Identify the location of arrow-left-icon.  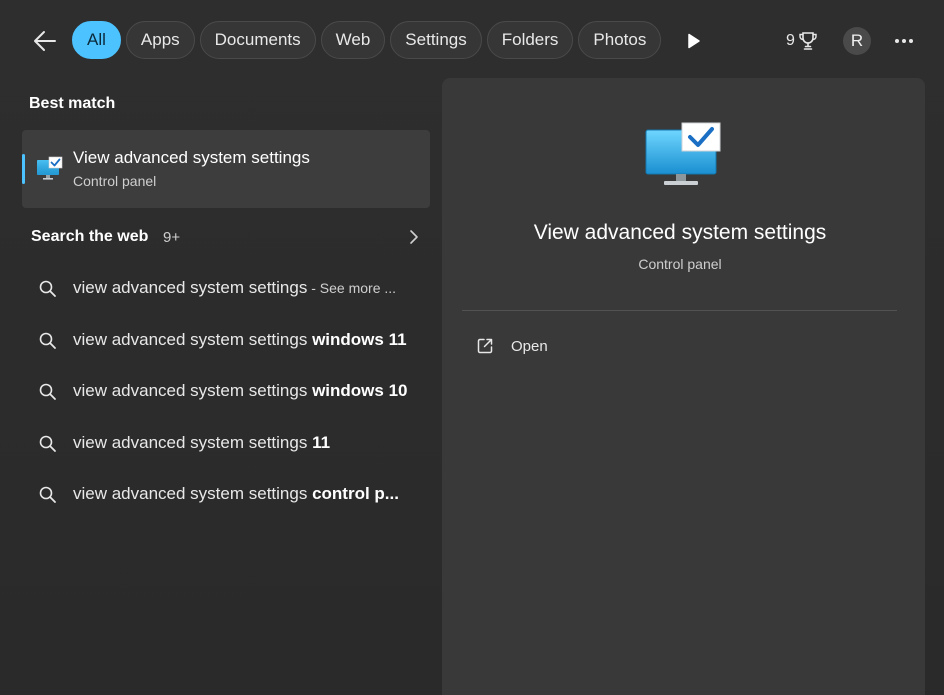
(45, 41).